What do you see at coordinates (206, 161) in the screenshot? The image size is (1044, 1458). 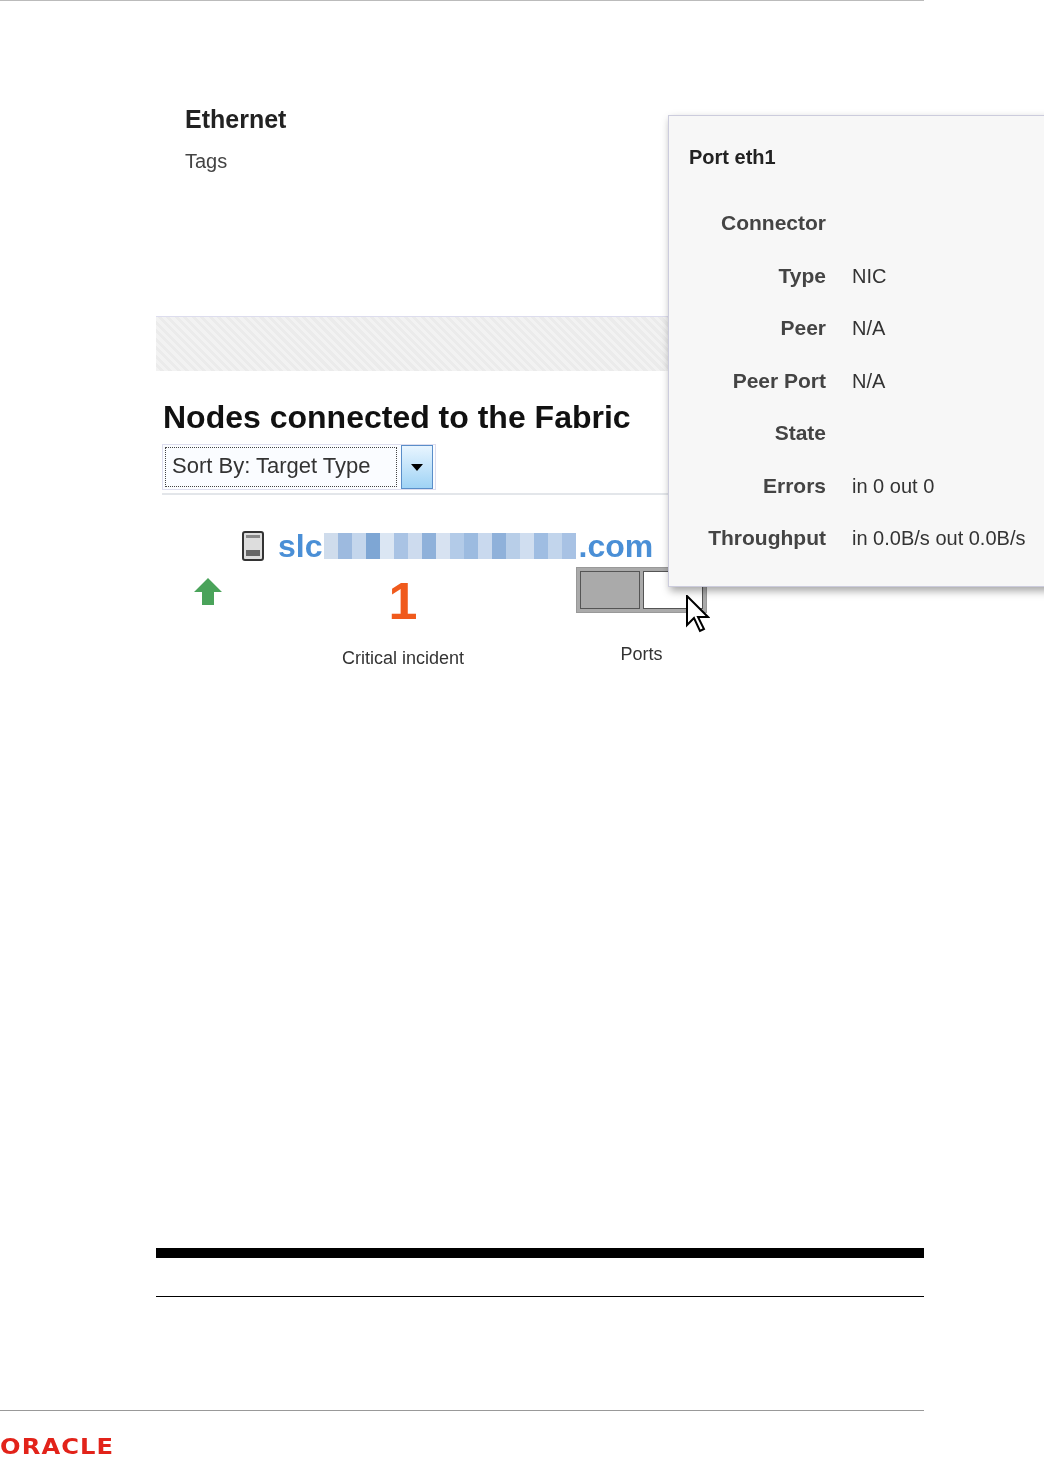 I see `tags-label: Tags` at bounding box center [206, 161].